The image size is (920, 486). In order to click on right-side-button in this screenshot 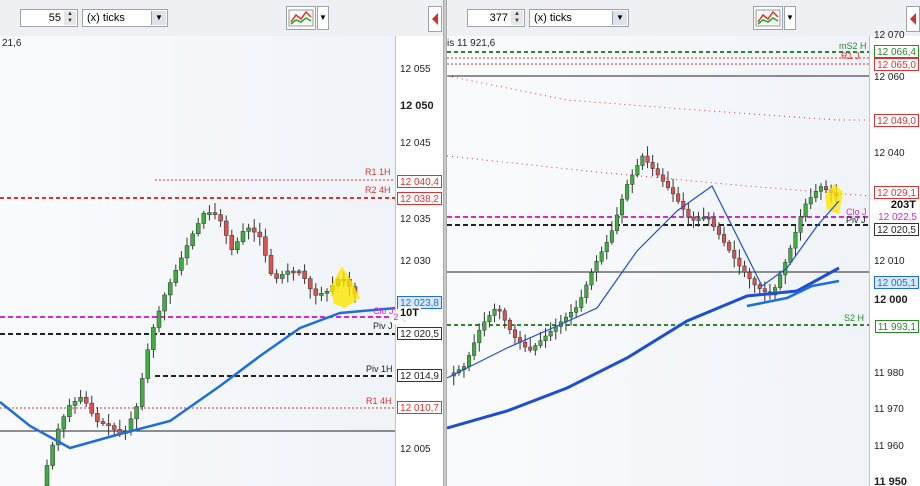, I will do `click(913, 19)`.